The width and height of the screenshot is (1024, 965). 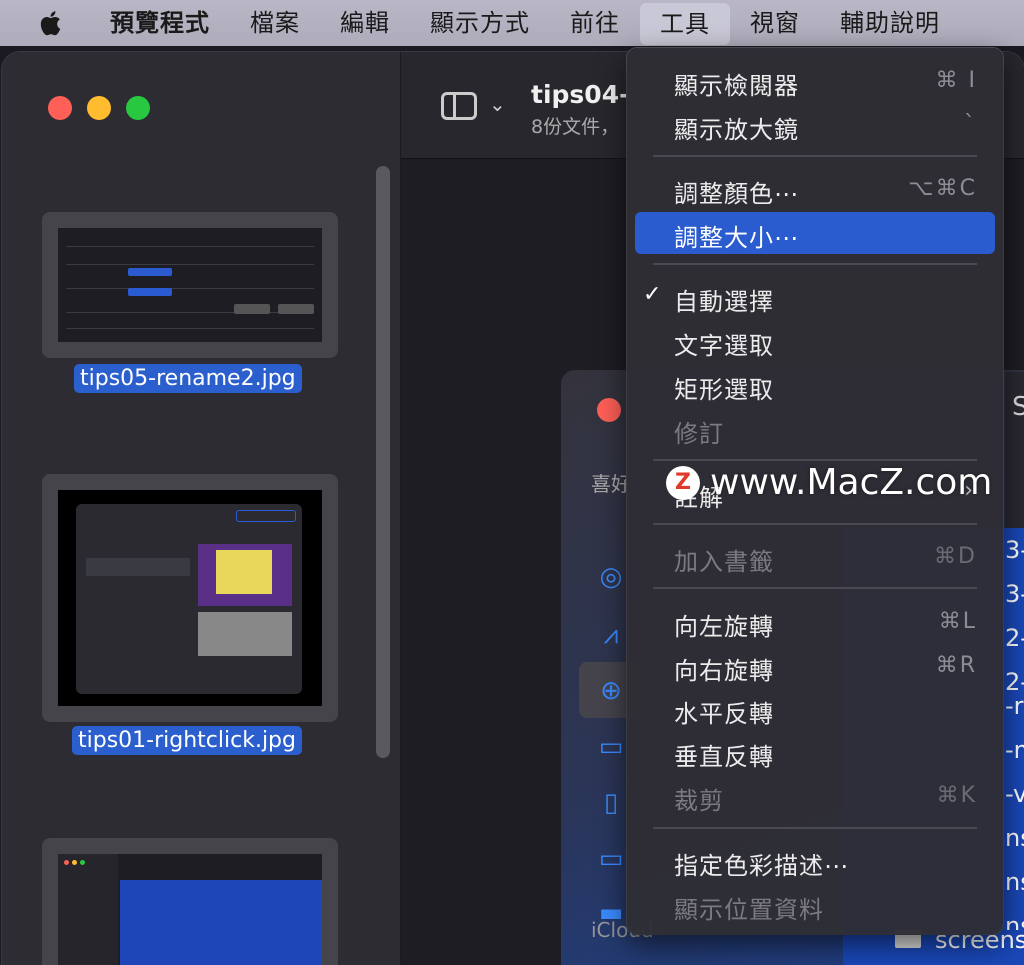 I want to click on zoom-button, so click(x=138, y=108).